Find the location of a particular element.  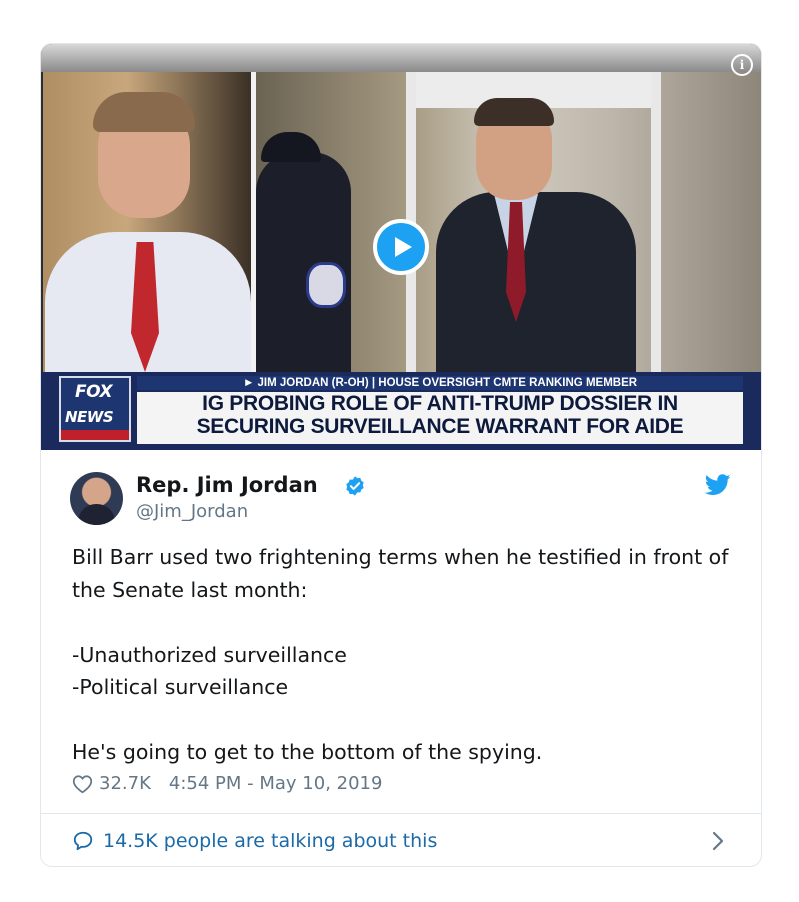

thumbnail-left-hair is located at coordinates (144, 112).